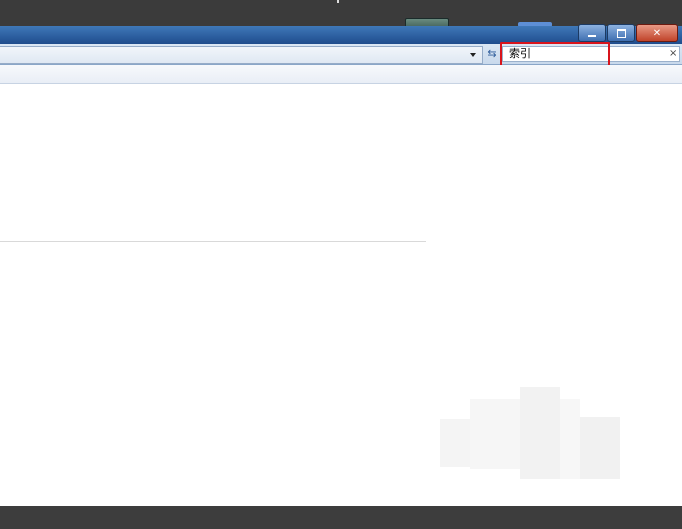  Describe the element at coordinates (338, 1) in the screenshot. I see `top-marker` at that location.